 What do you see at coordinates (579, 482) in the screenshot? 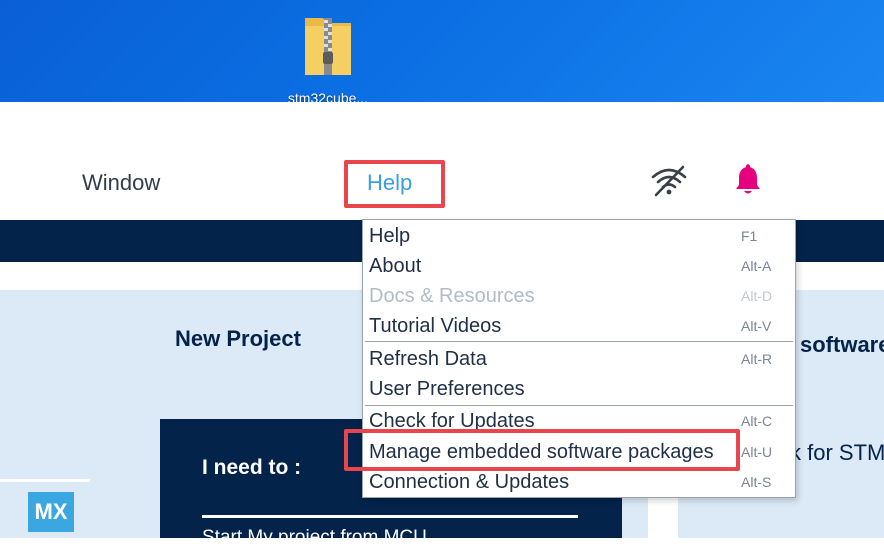
I see `menu-item-connection-updates: Connection & Updates Alt-S` at bounding box center [579, 482].